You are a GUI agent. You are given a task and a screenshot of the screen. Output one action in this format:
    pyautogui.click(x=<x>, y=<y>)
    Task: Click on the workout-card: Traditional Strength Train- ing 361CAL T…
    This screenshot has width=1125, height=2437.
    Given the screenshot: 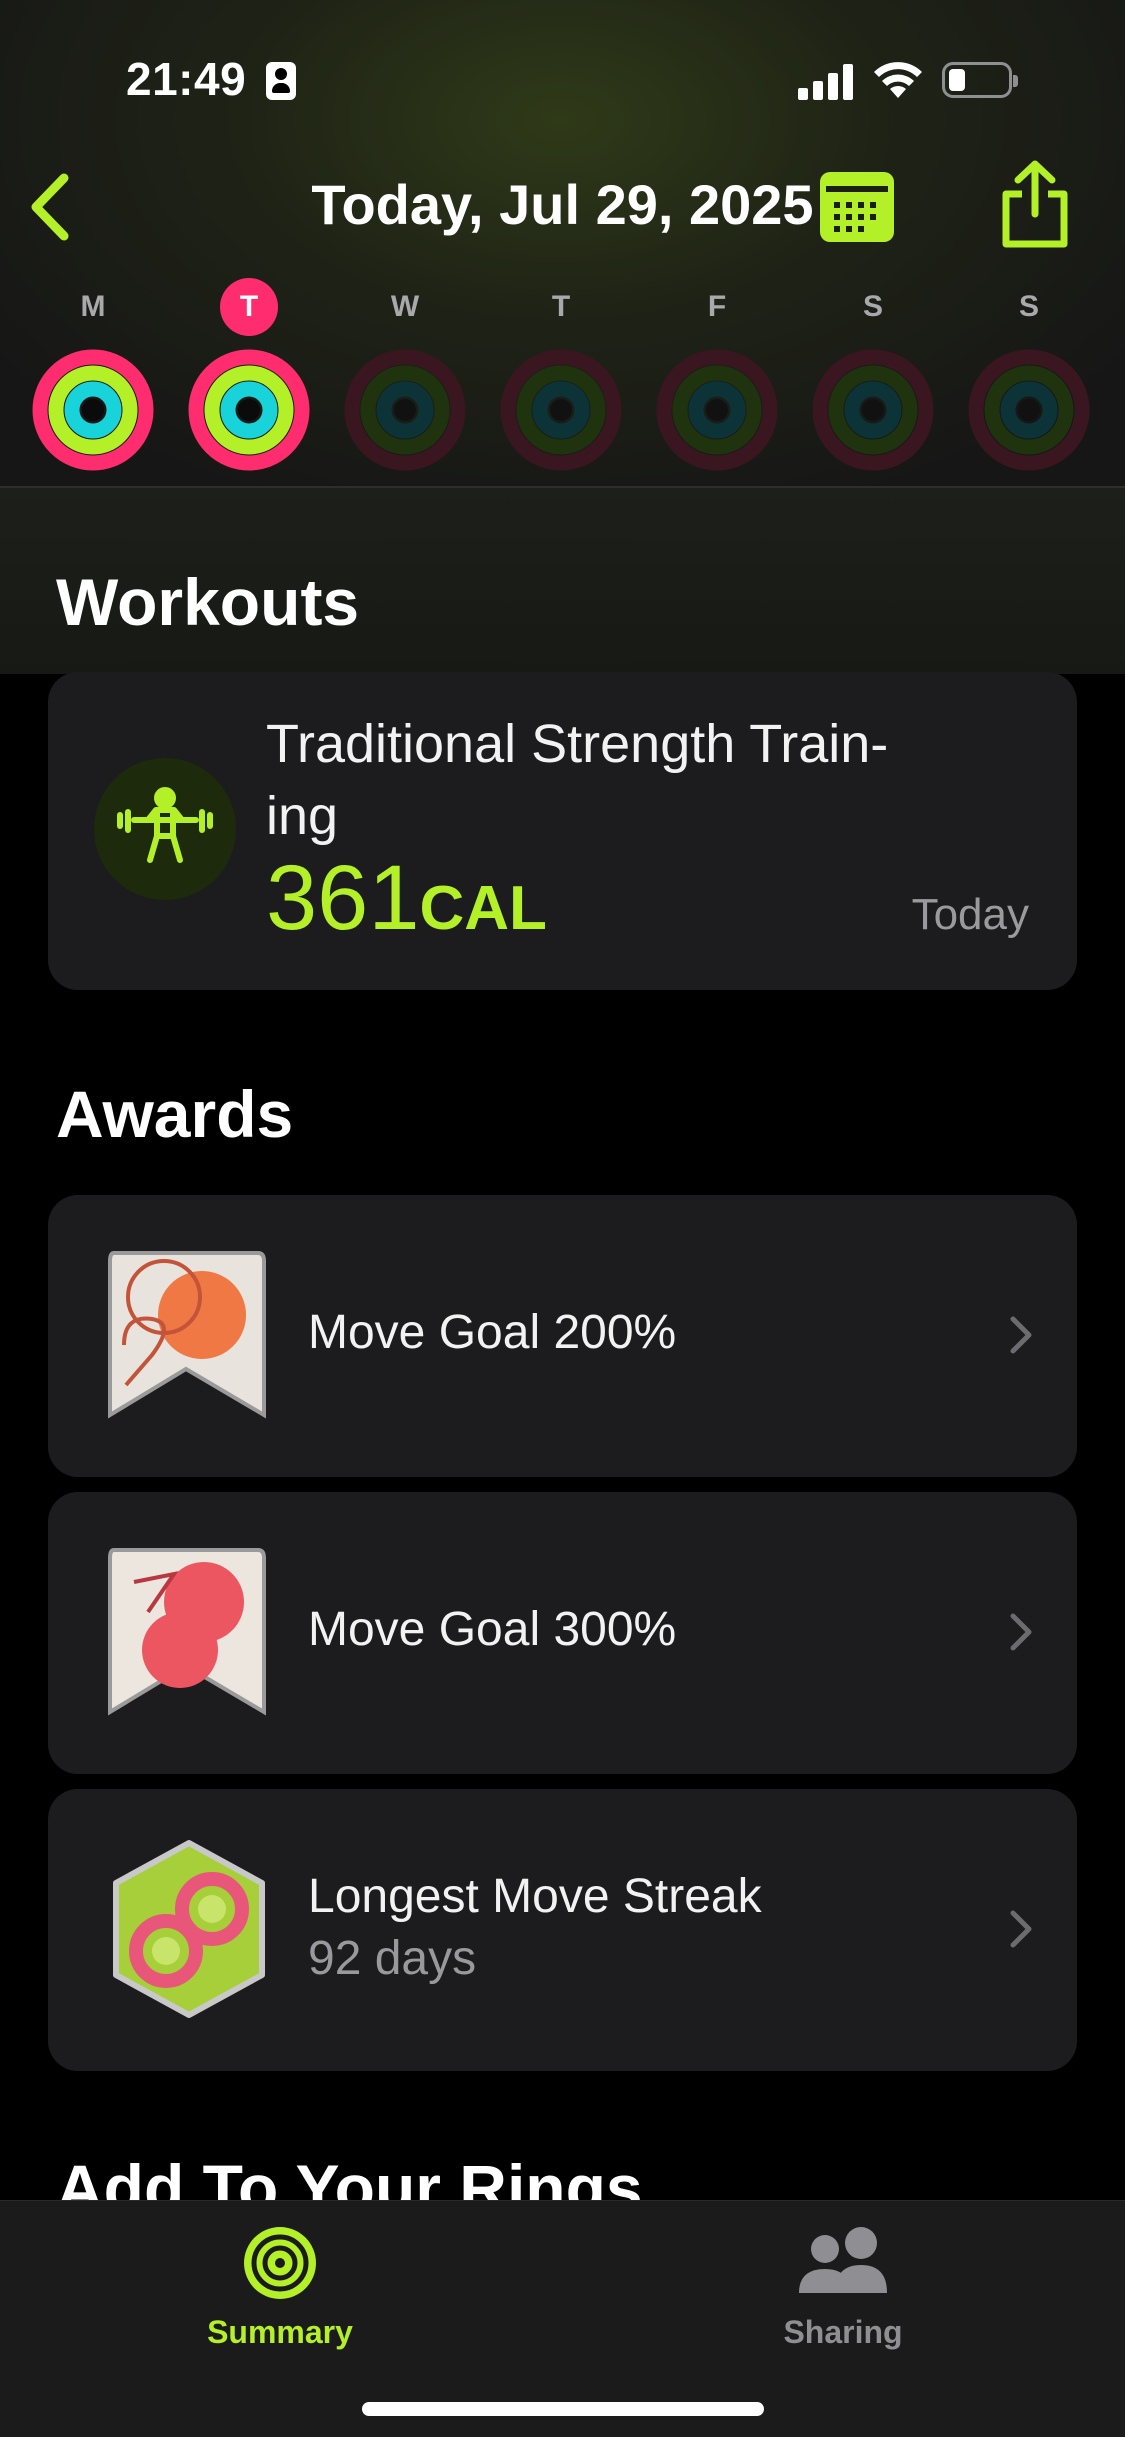 What is the action you would take?
    pyautogui.click(x=562, y=831)
    